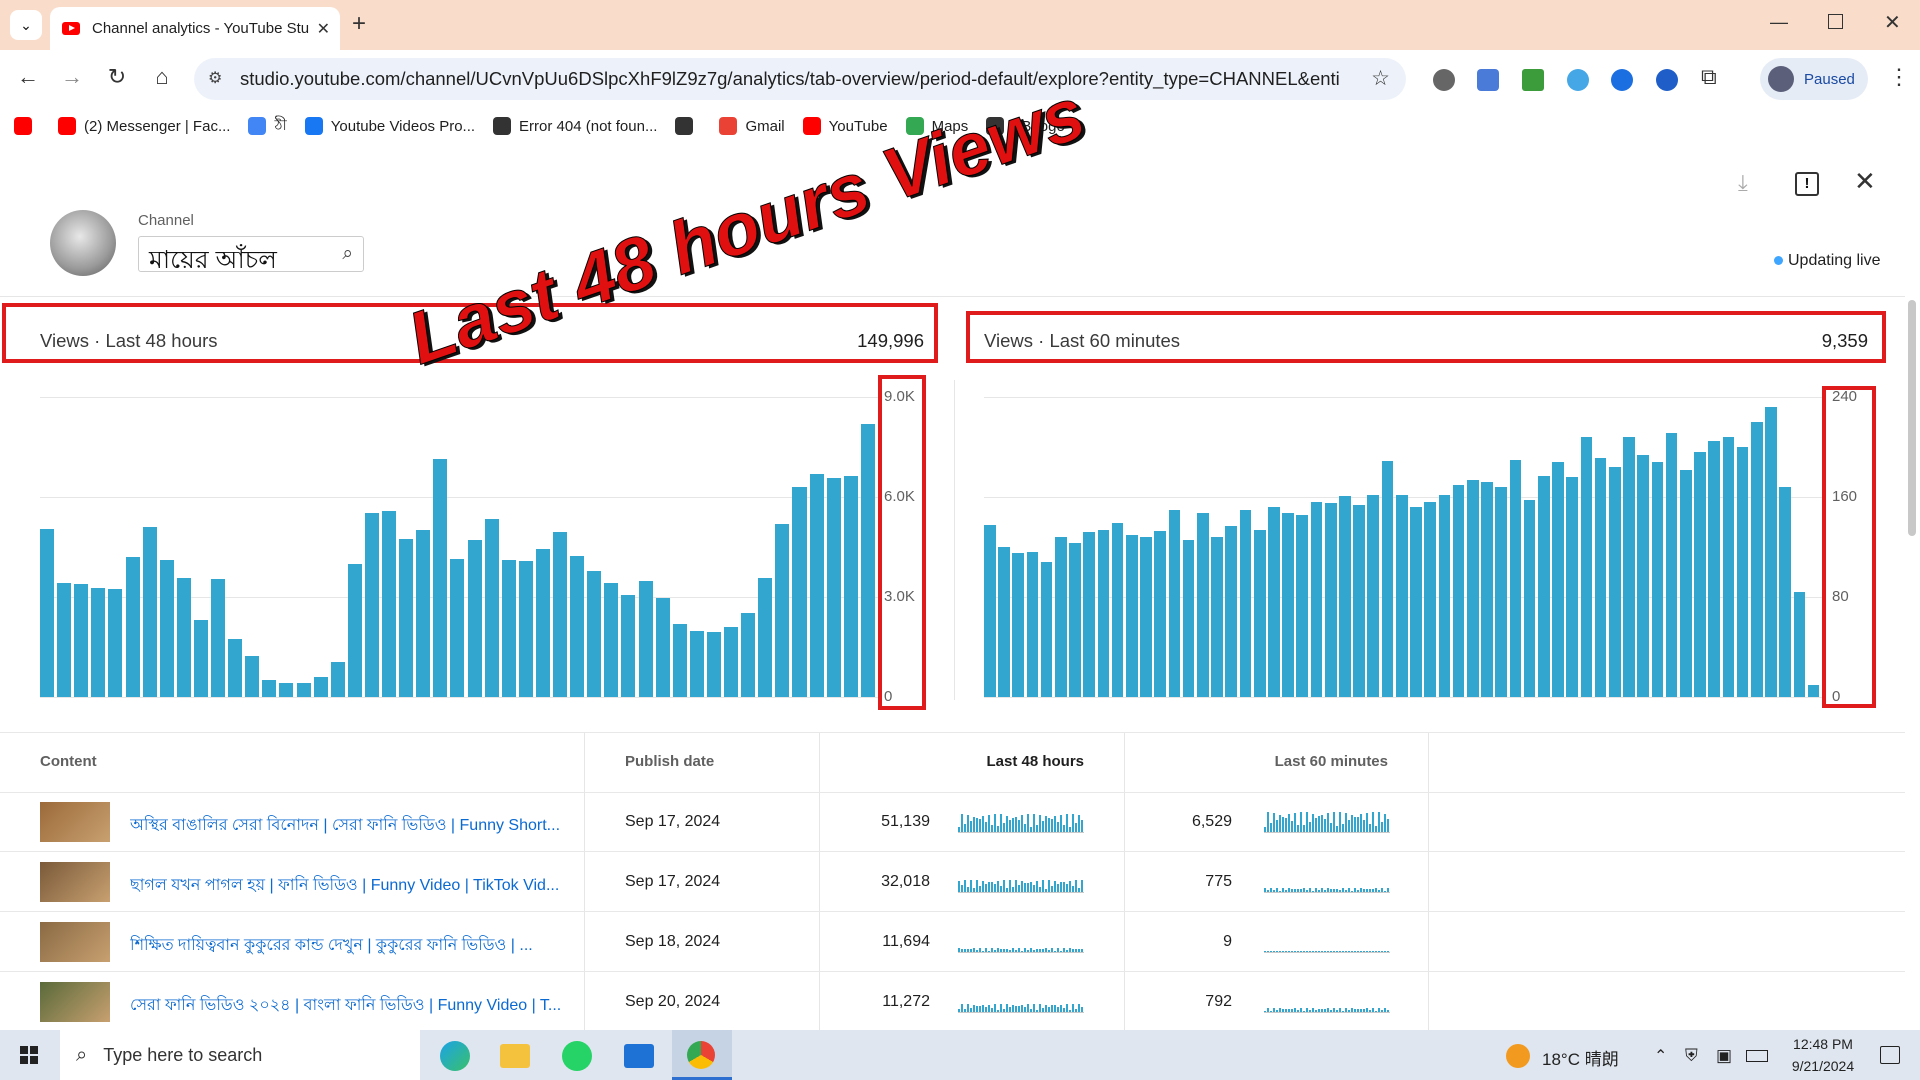  I want to click on close-window-button: ✕, so click(1892, 22).